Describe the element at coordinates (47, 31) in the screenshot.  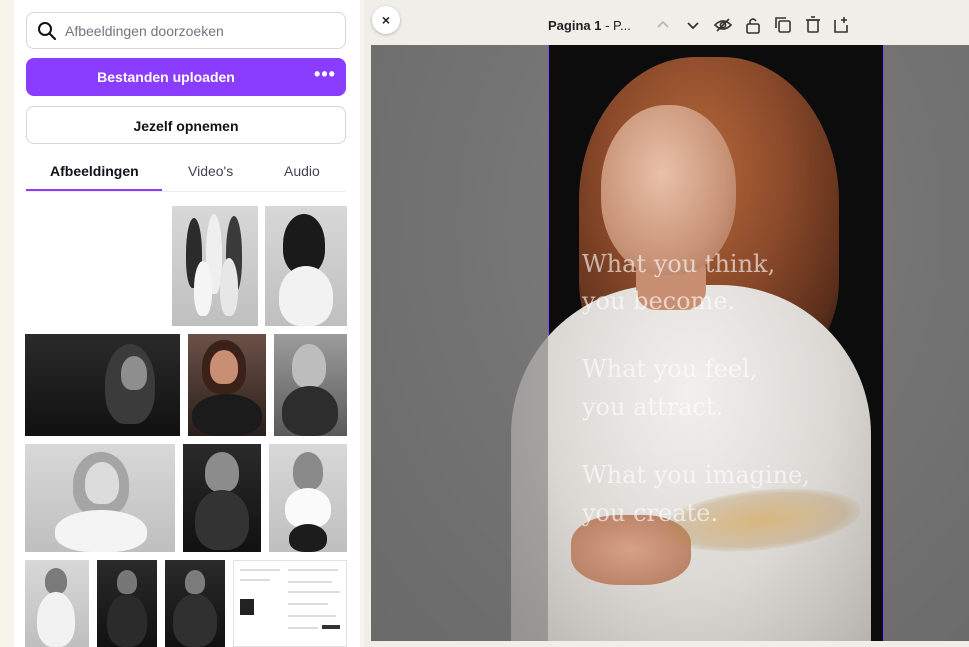
I see `search-icon` at that location.